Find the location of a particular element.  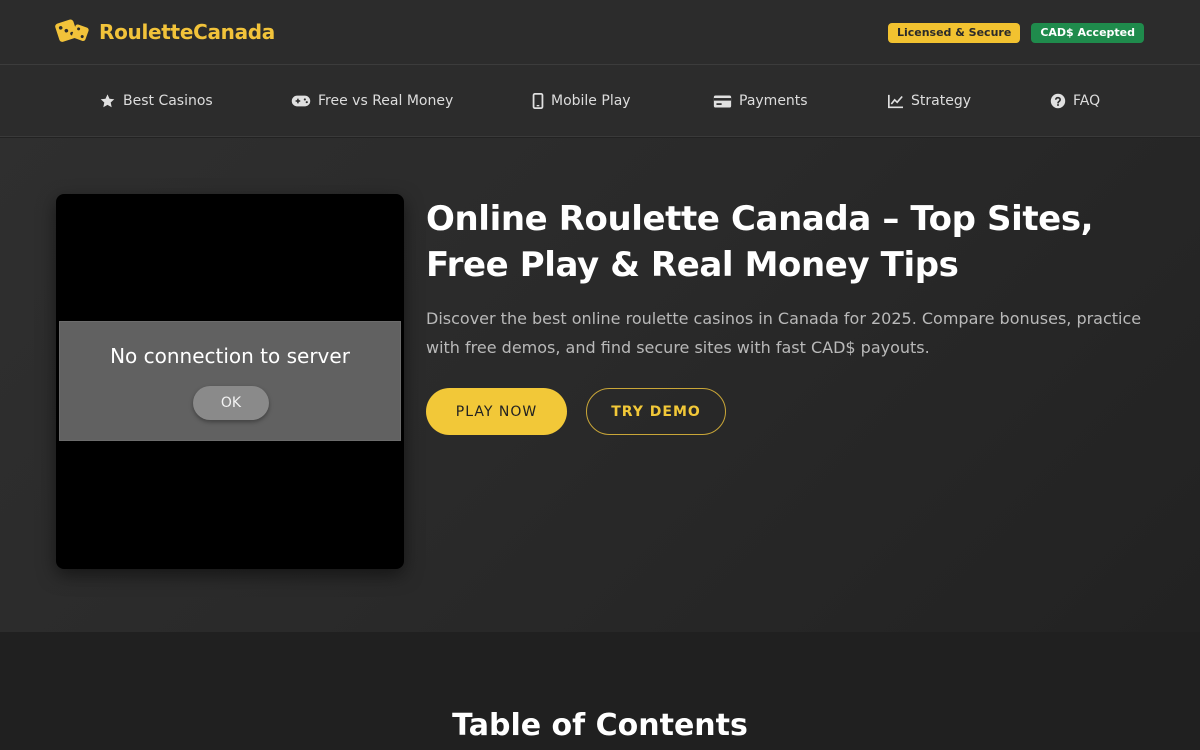

nav-item-label: Free vs Real Money is located at coordinates (386, 101).